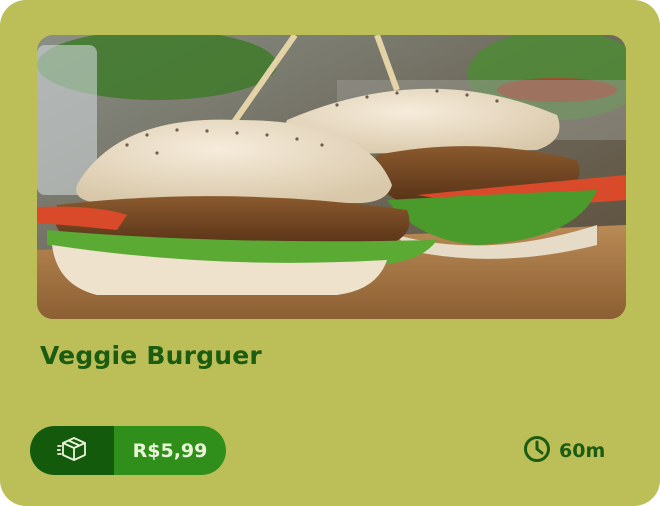 This screenshot has width=660, height=506. I want to click on delivery-box-icon, so click(71, 451).